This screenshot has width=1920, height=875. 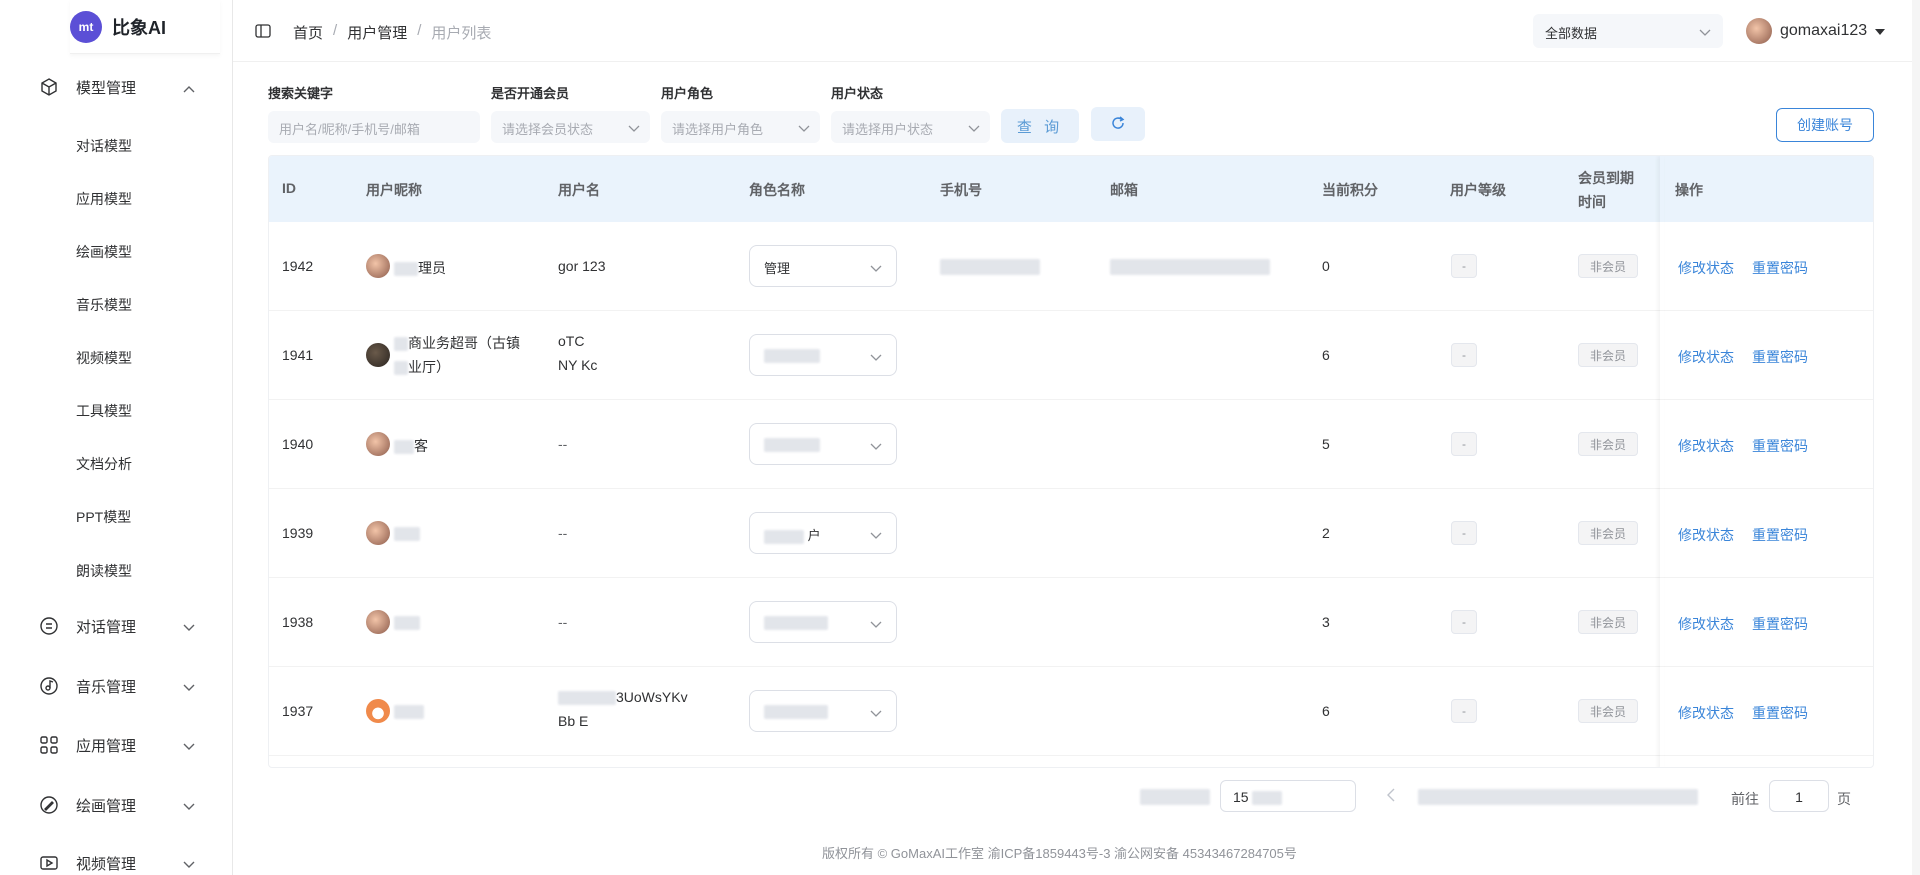 I want to click on breadcrumb-home: 首页, so click(x=308, y=32).